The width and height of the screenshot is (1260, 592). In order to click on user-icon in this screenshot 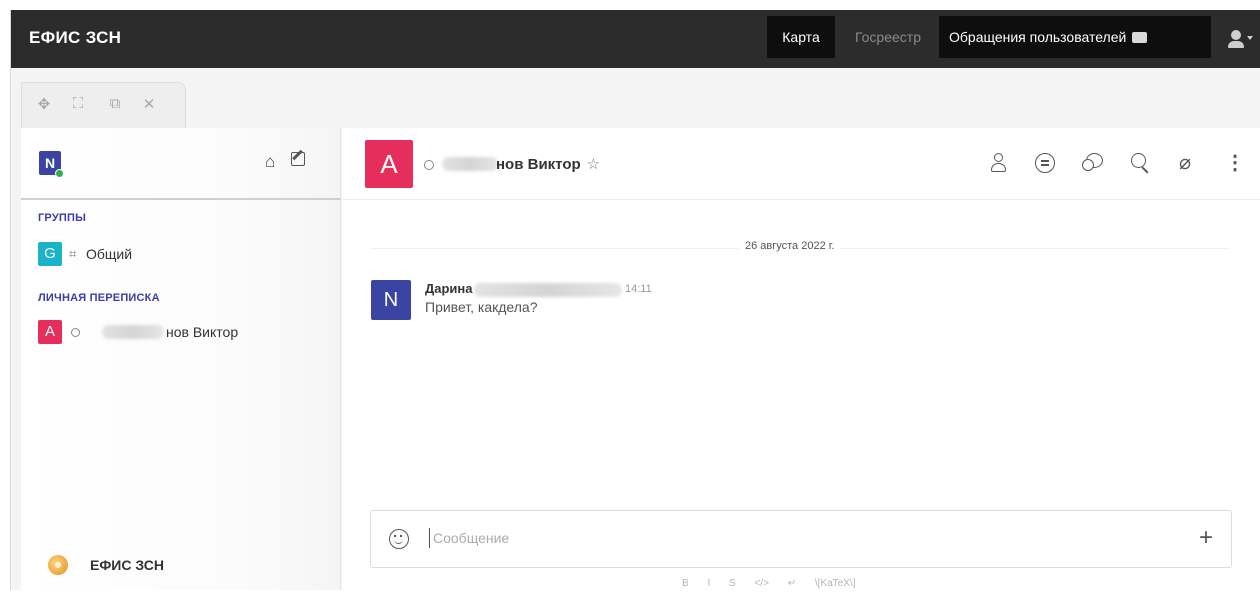, I will do `click(1236, 35)`.